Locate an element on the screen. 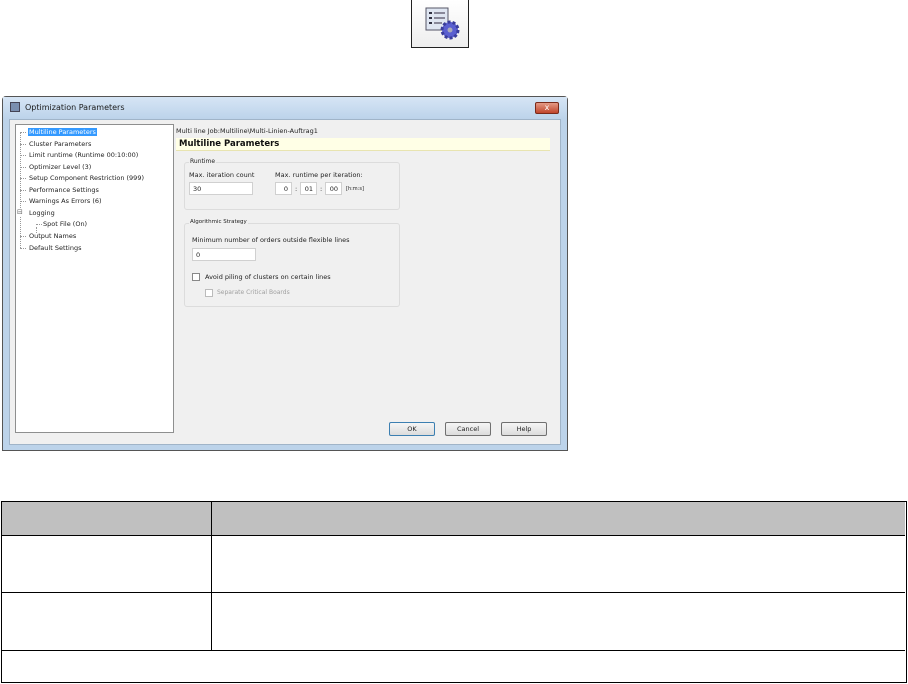 This screenshot has height=684, width=908. section-title: Multiline Parameters is located at coordinates (229, 144).